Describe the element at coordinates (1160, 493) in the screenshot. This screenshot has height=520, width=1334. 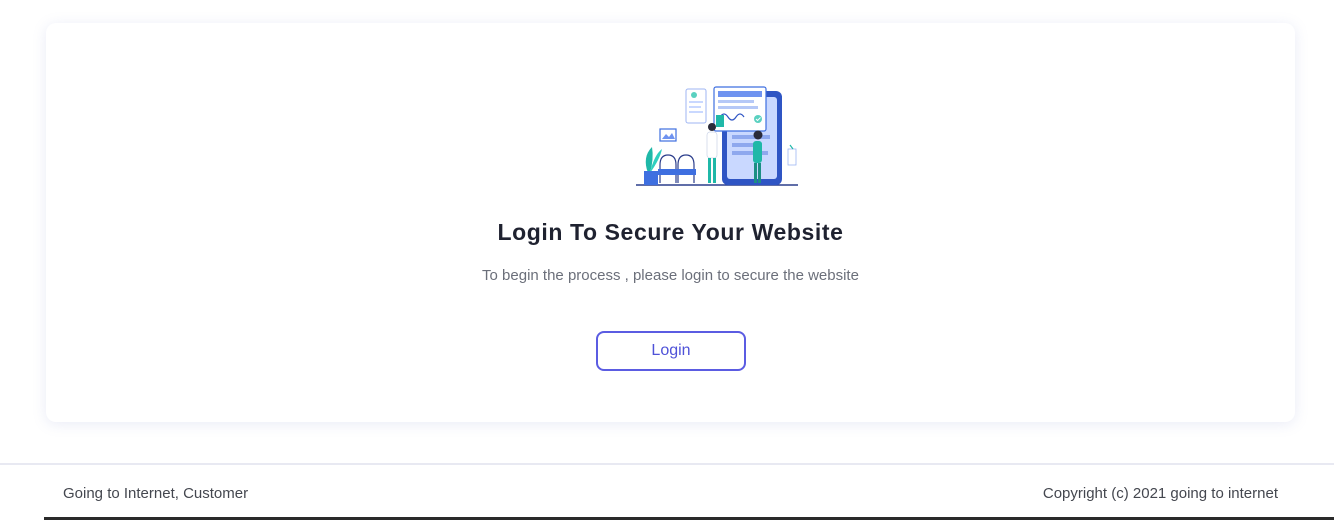
I see `footer-copyright: Copyright (c) 2021 going to internet` at that location.